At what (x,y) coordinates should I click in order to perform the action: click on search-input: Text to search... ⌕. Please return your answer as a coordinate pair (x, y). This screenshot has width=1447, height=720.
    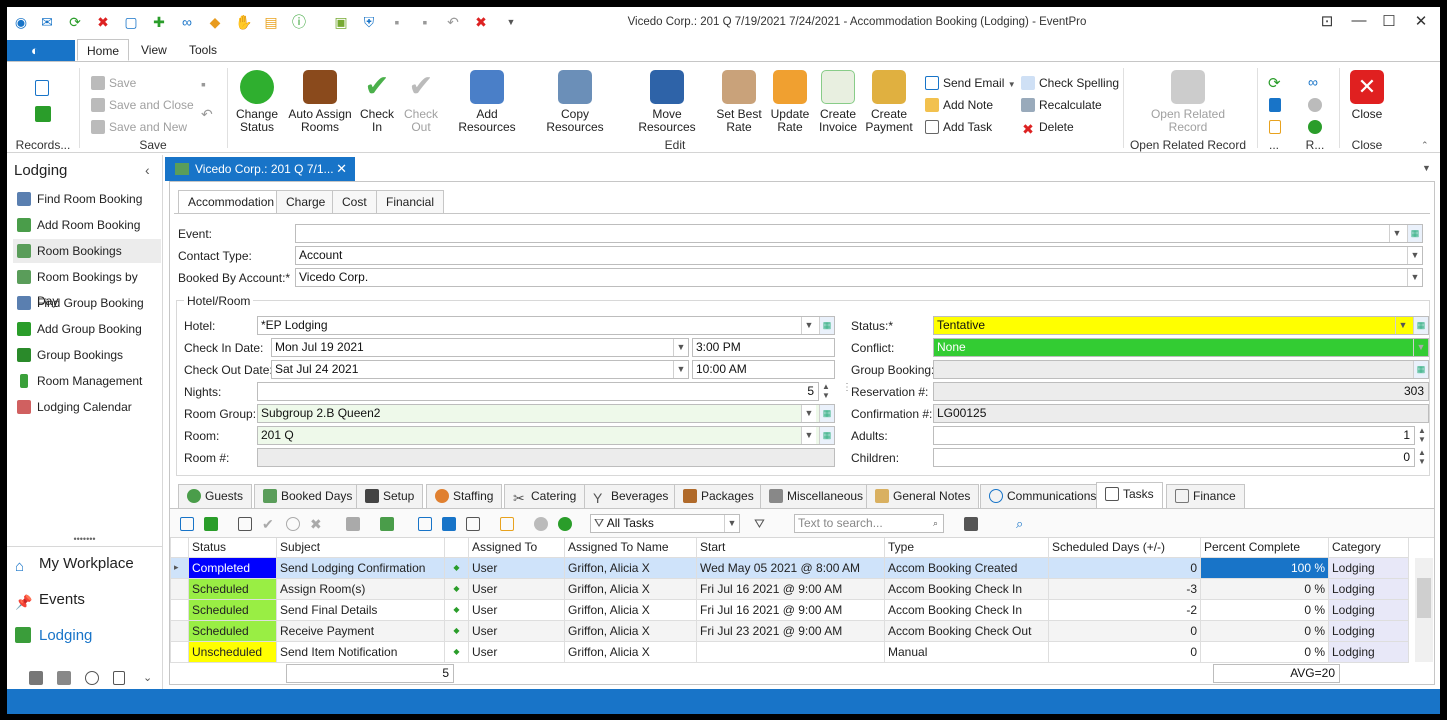
    Looking at the image, I should click on (869, 523).